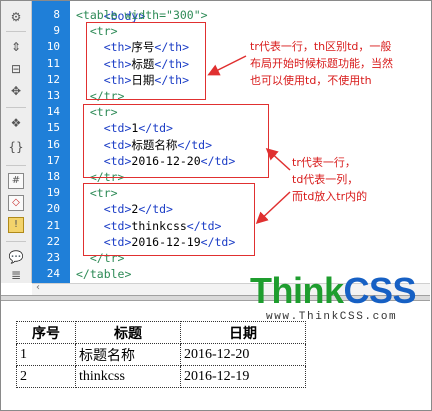 The height and width of the screenshot is (411, 432). I want to click on table-header-cell: 序号, so click(46, 332).